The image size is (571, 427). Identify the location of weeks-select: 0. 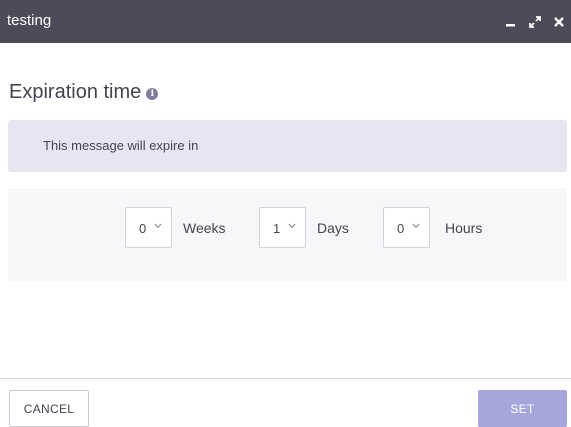
(148, 227).